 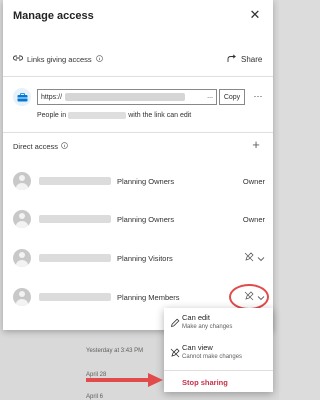 I want to click on access-row: Planning Visitors, so click(x=139, y=258).